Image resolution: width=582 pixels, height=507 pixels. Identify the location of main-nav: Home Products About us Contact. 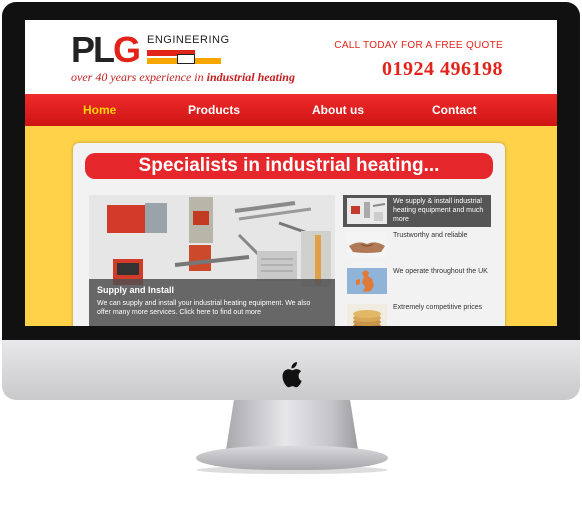
(291, 110).